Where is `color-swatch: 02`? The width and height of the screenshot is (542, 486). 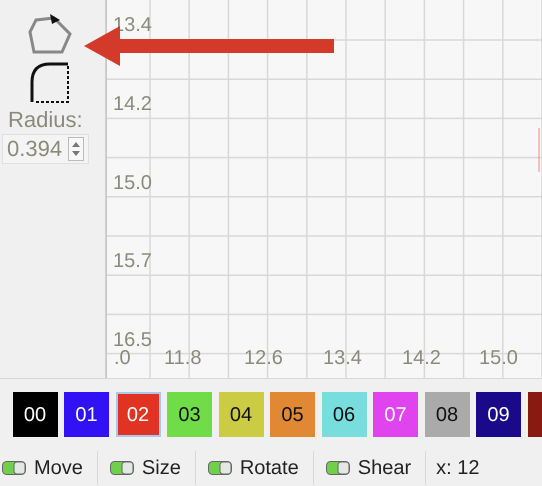
color-swatch: 02 is located at coordinates (138, 414).